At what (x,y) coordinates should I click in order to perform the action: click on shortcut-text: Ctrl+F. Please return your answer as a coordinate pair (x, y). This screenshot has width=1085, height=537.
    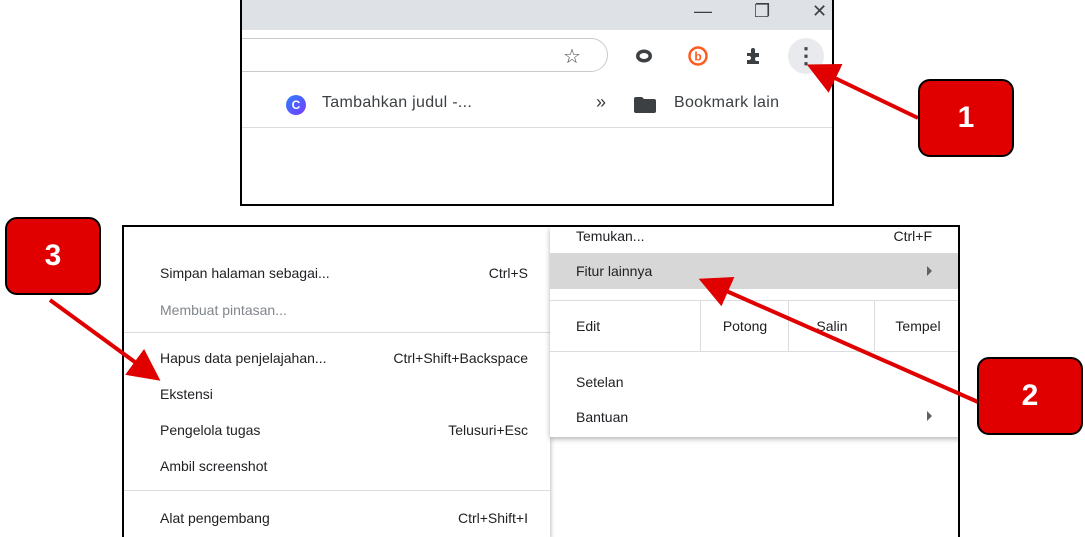
    Looking at the image, I should click on (913, 236).